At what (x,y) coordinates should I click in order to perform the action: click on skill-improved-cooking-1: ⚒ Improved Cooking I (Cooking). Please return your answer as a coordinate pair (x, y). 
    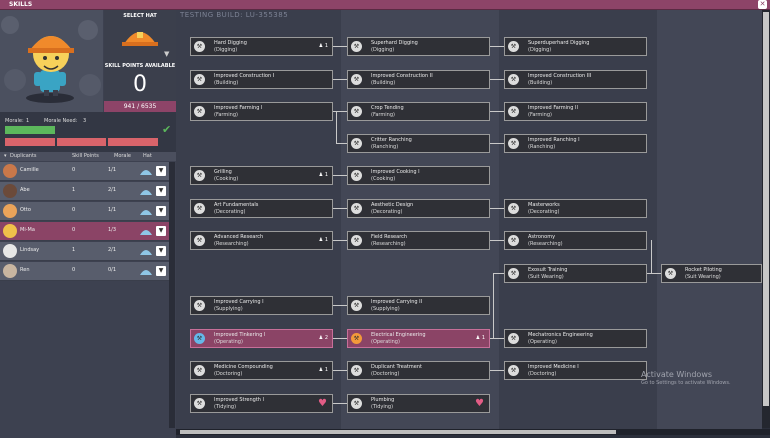
    Looking at the image, I should click on (418, 175).